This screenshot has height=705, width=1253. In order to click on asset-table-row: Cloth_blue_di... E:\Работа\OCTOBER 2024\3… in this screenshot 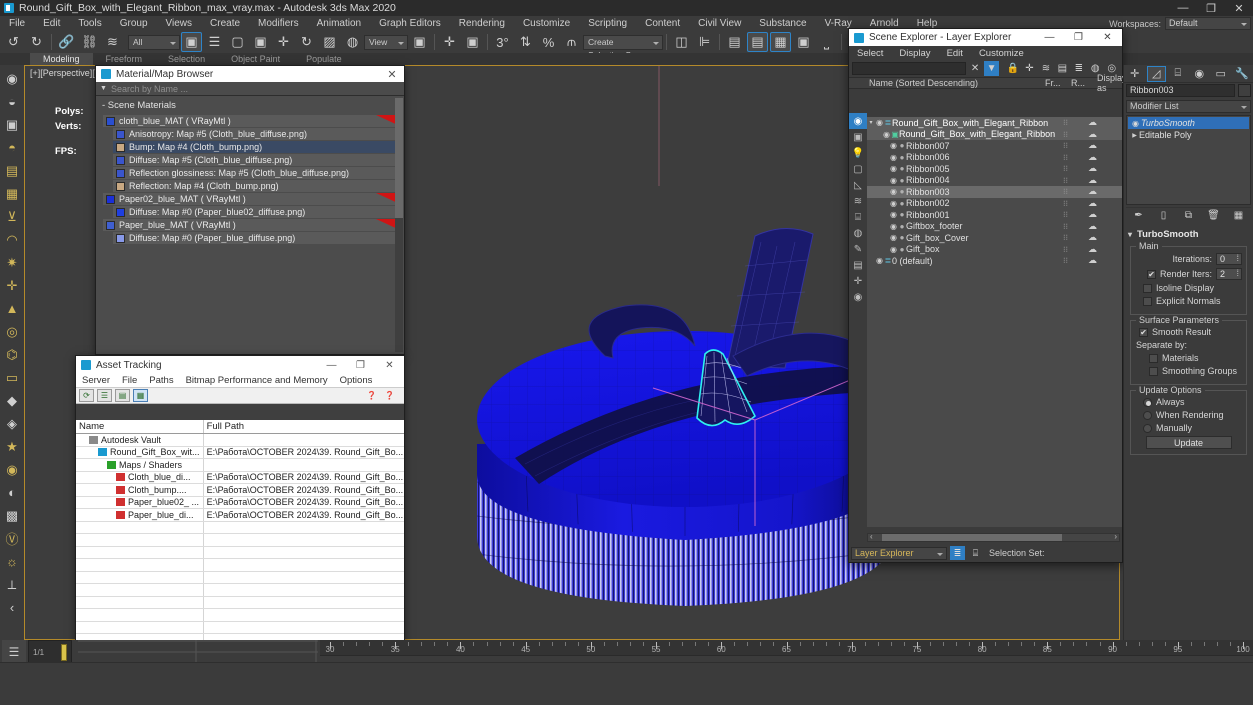, I will do `click(240, 477)`.